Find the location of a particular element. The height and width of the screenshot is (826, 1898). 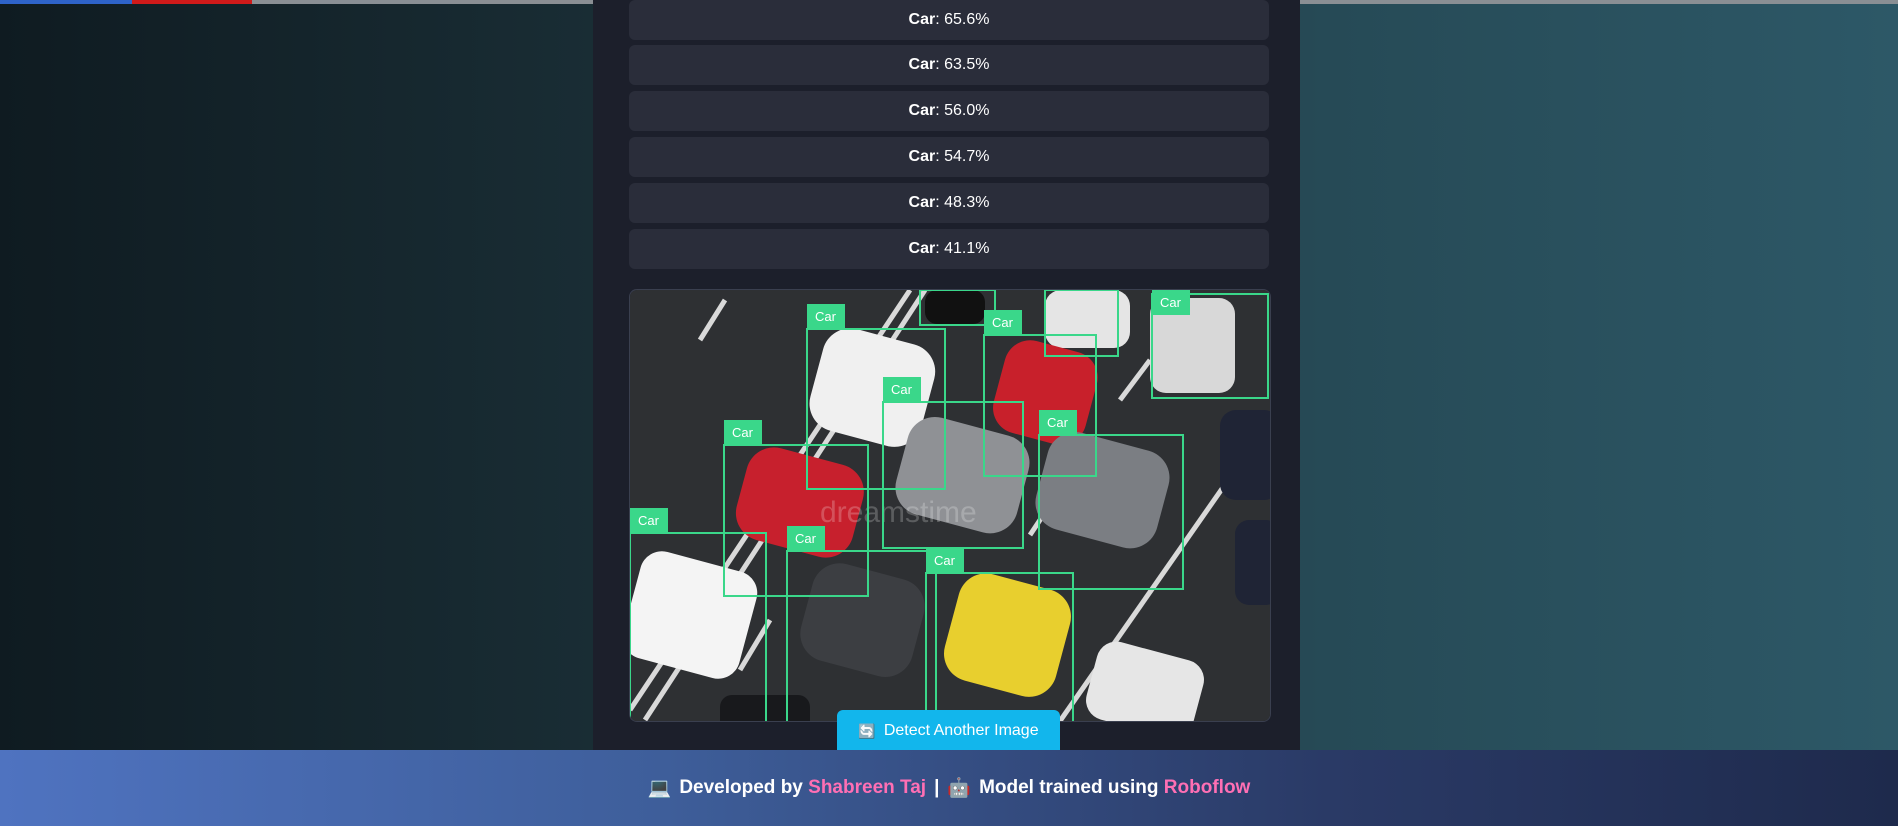

result-item: Car: 65.6% is located at coordinates (949, 20).